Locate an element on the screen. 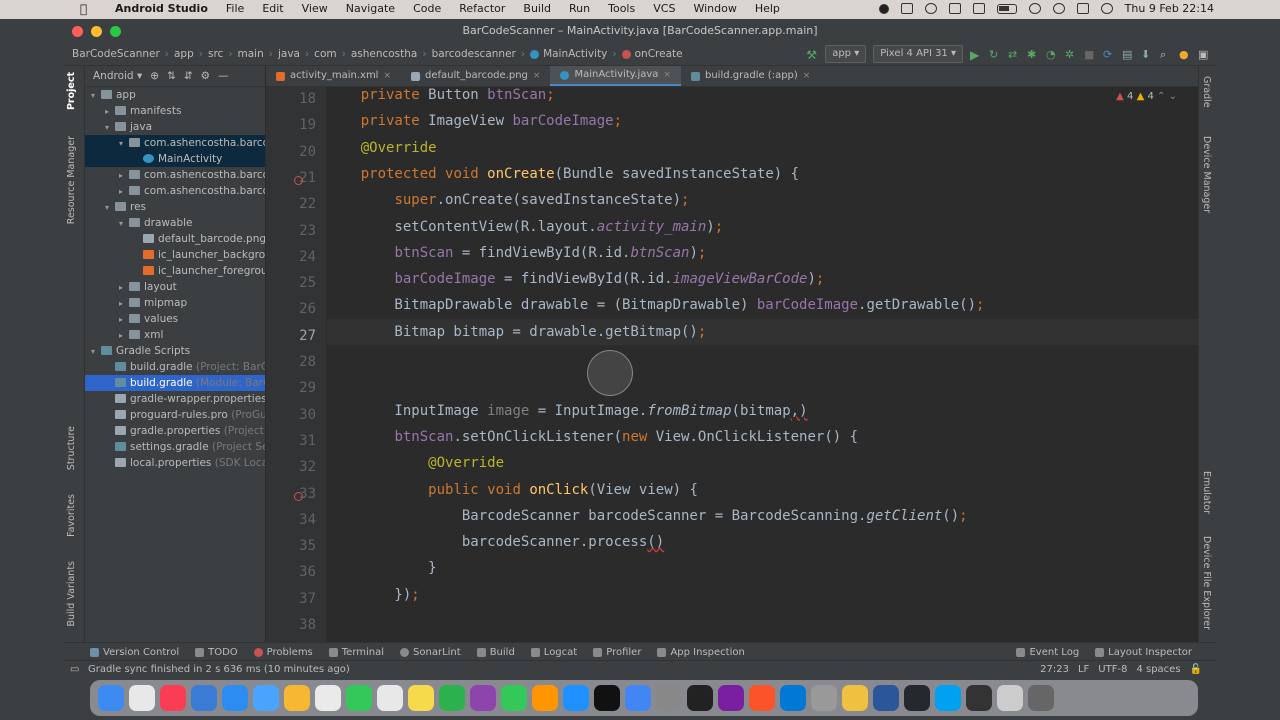  tool-profiler: Profiler is located at coordinates (617, 652).